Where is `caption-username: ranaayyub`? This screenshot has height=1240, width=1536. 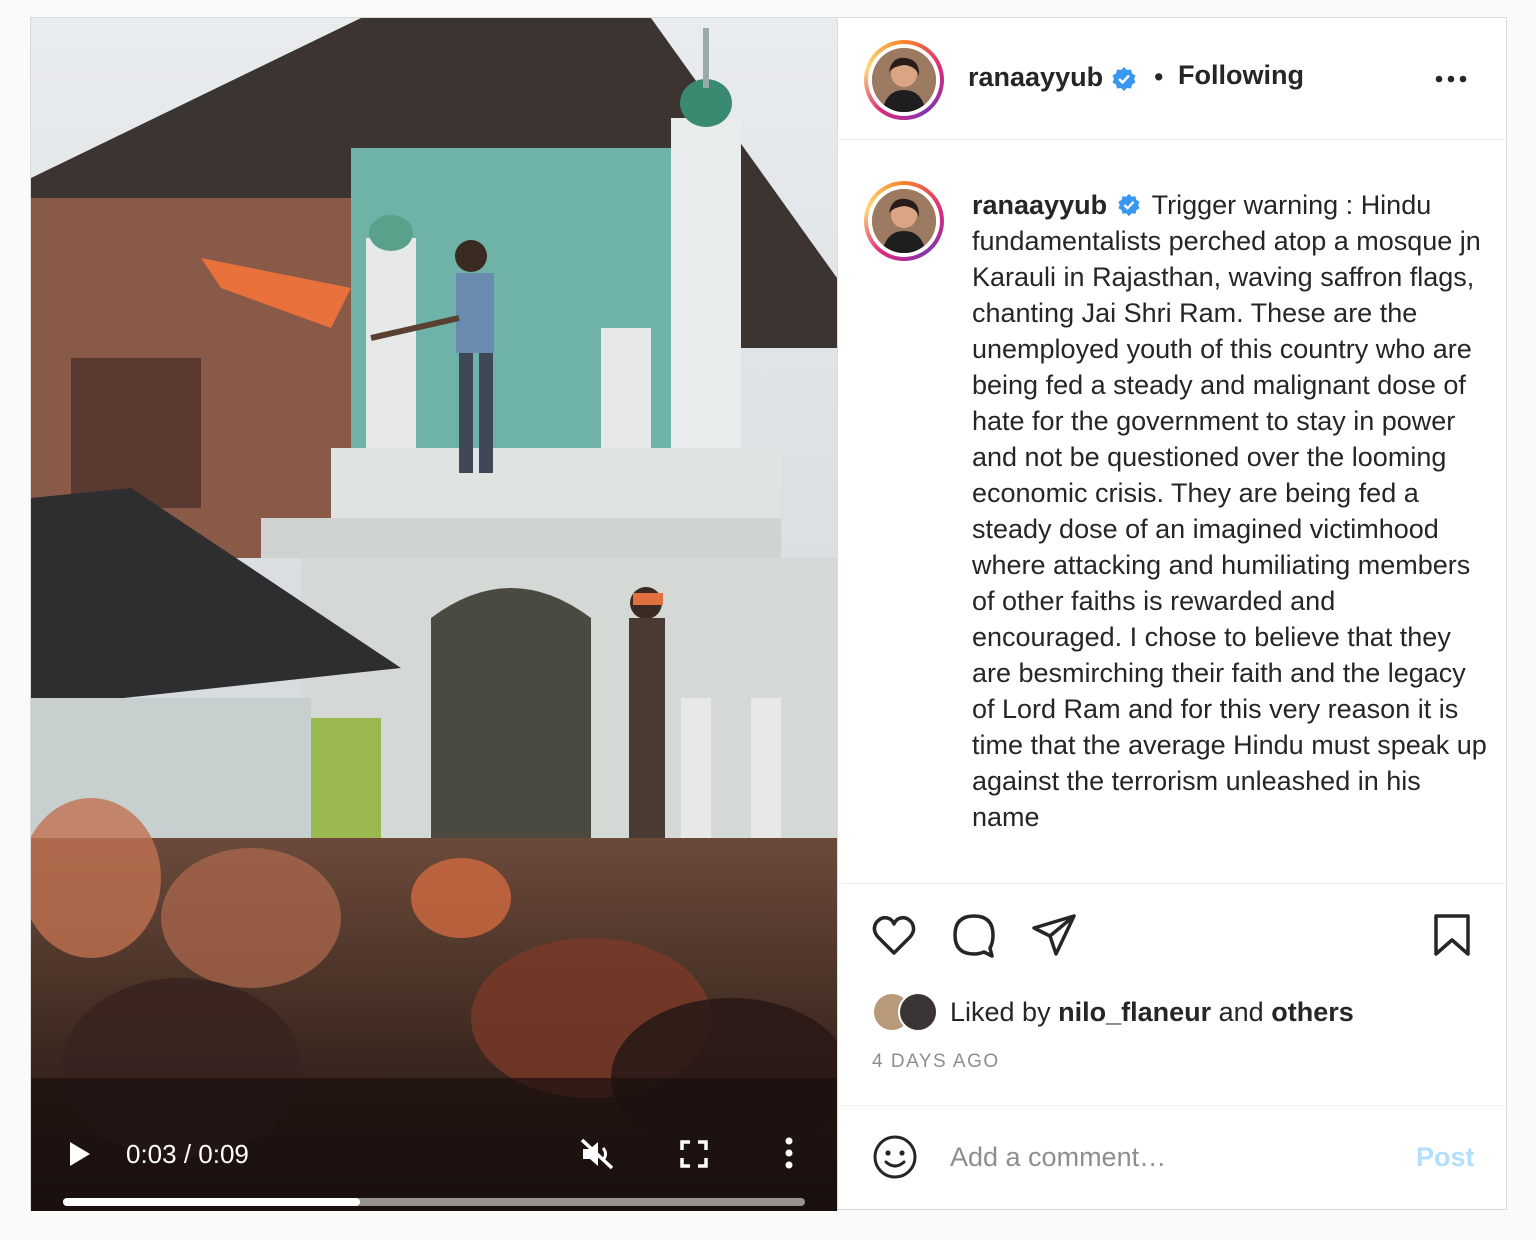
caption-username: ranaayyub is located at coordinates (1039, 205).